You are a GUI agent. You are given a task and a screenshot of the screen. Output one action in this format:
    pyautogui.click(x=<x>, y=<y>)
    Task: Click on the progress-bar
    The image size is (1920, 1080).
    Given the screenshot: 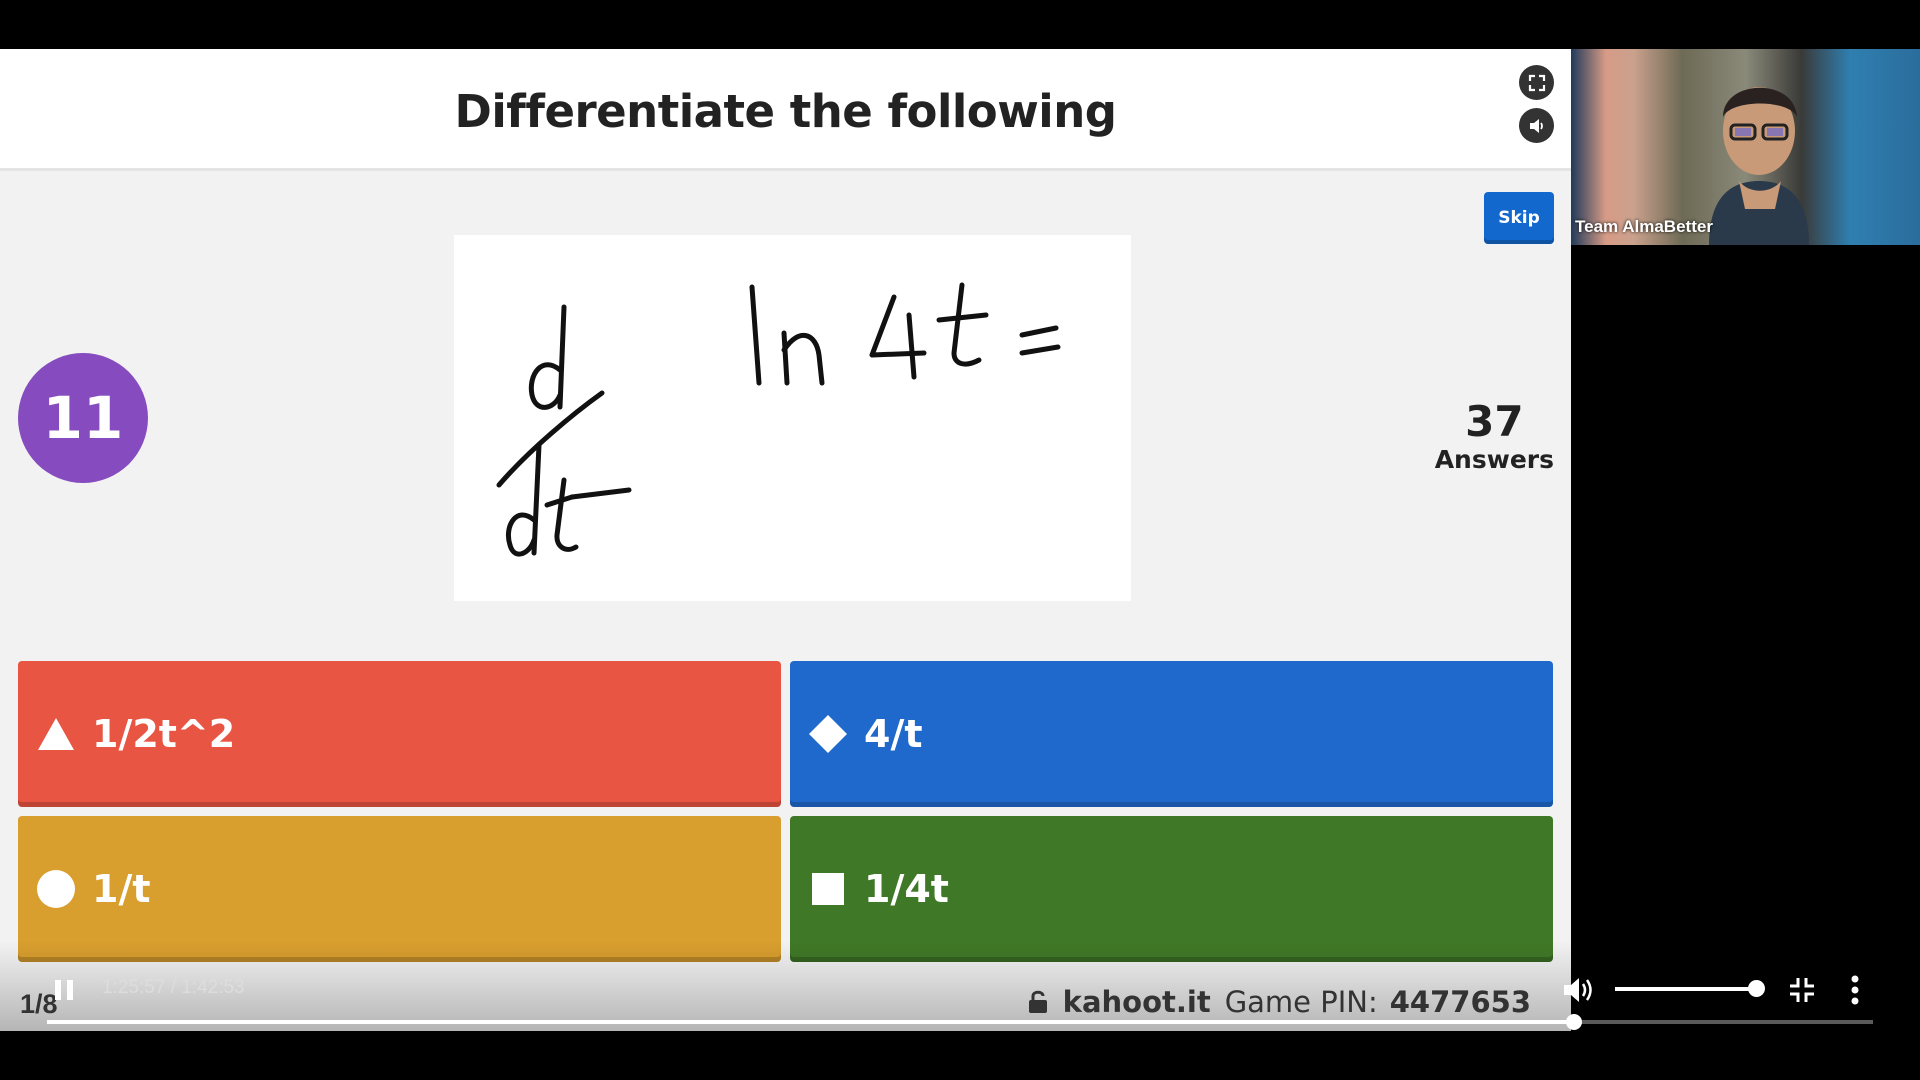 What is the action you would take?
    pyautogui.click(x=960, y=1022)
    